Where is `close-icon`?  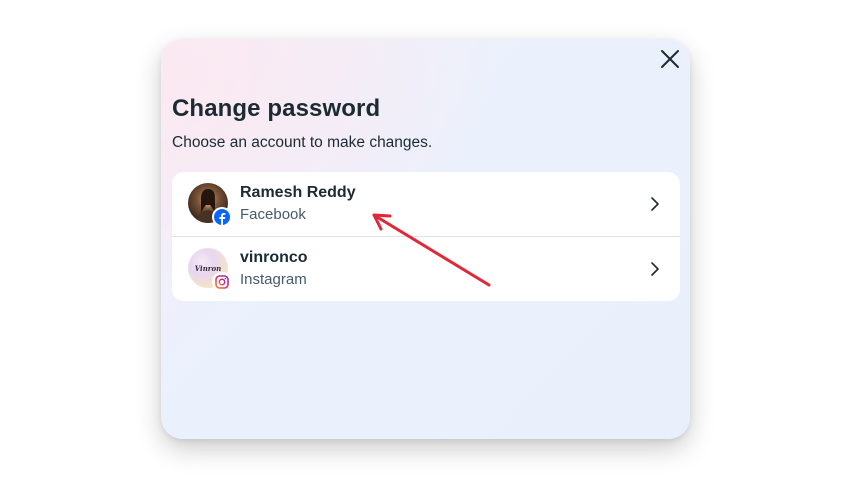 close-icon is located at coordinates (670, 59).